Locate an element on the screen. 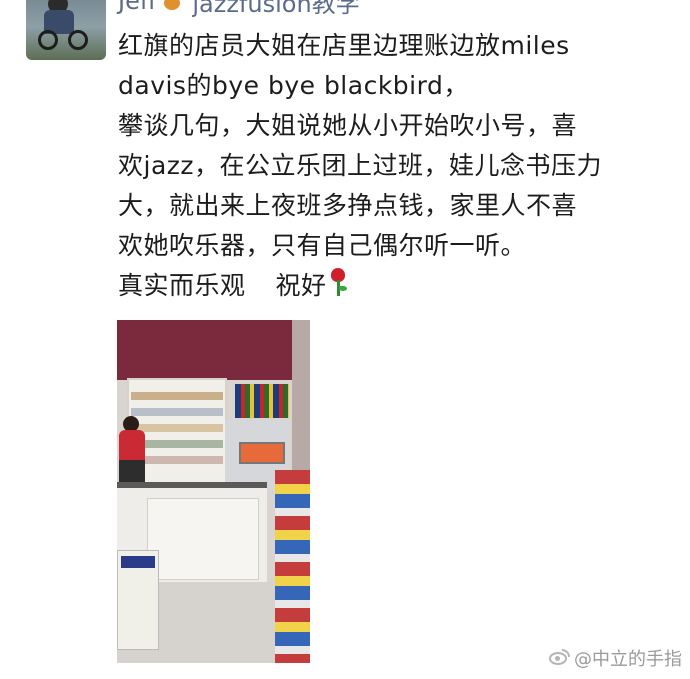 The height and width of the screenshot is (679, 690). photo-bin-top is located at coordinates (138, 562).